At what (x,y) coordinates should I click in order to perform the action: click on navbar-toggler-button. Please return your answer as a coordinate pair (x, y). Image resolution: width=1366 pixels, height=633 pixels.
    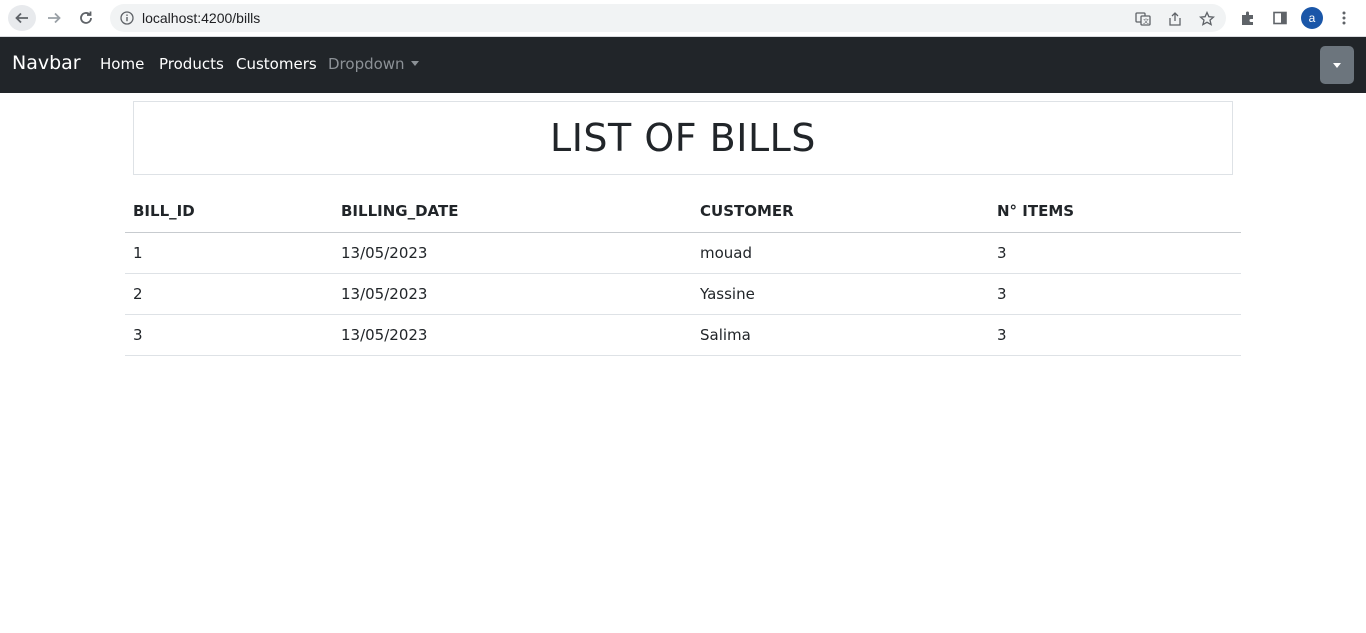
    Looking at the image, I should click on (1337, 65).